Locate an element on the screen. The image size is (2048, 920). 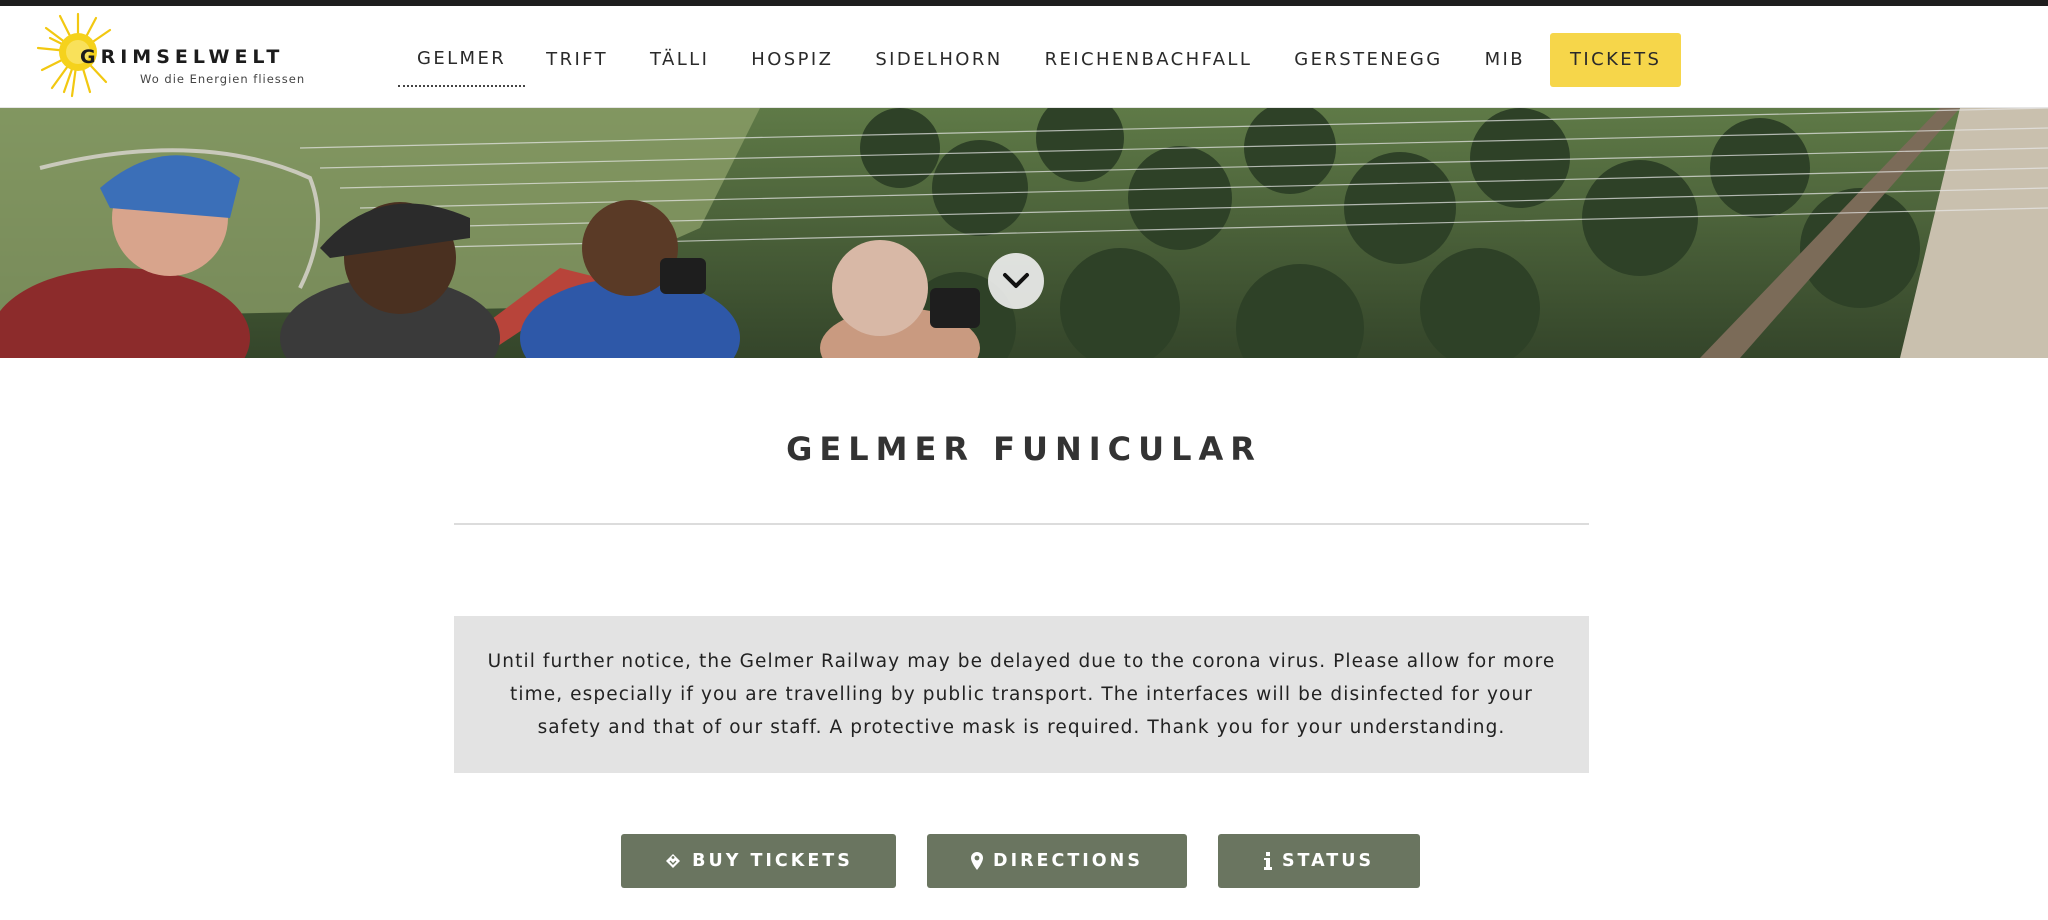
map-marker-icon is located at coordinates (977, 861).